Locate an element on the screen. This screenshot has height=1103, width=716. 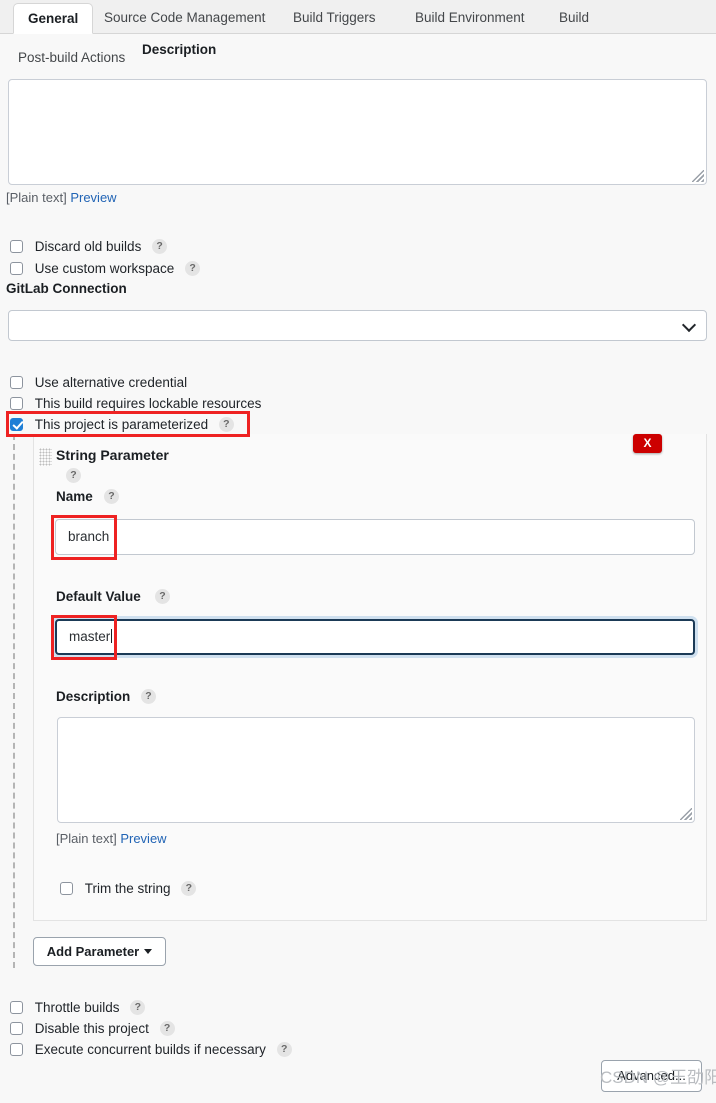
use-alternative-credential-checkbox is located at coordinates (16, 382).